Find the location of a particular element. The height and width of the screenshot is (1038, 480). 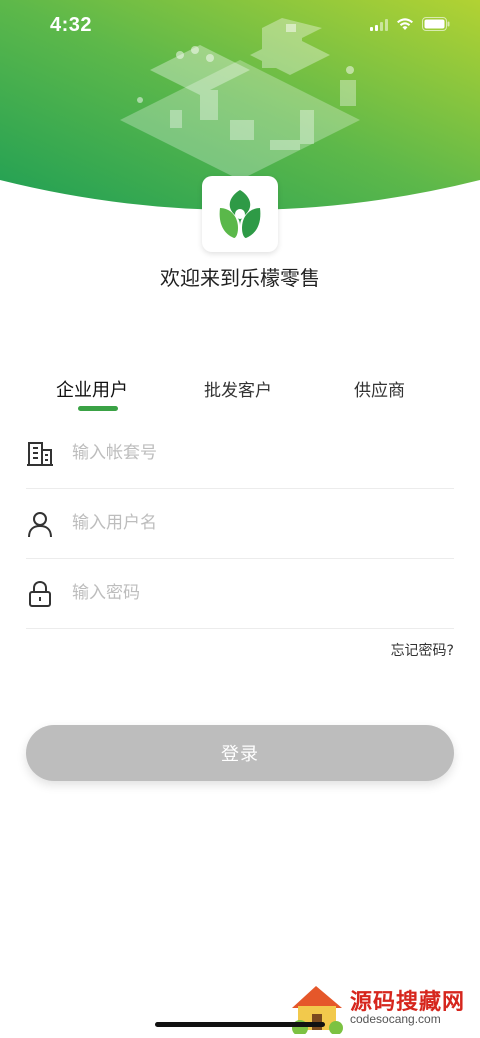

welcome-title: 欢迎来到乐檬零售 is located at coordinates (240, 278).